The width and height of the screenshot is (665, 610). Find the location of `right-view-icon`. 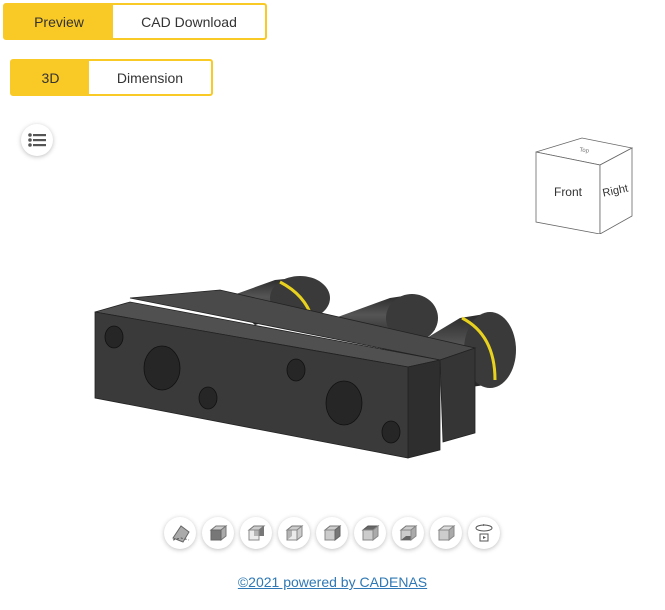

right-view-icon is located at coordinates (332, 533).